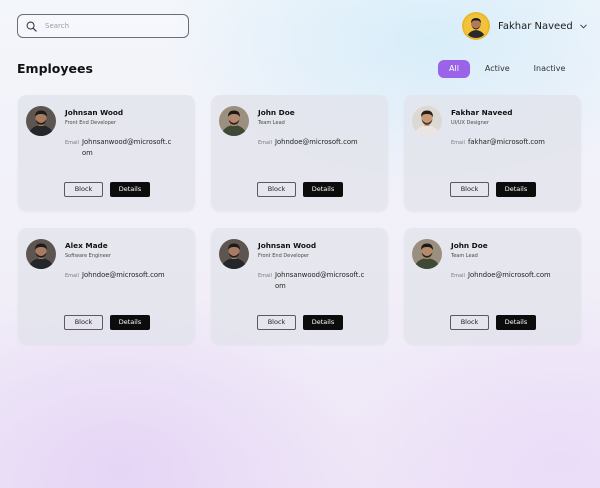  Describe the element at coordinates (88, 256) in the screenshot. I see `employee-role: Software Engineer` at that location.